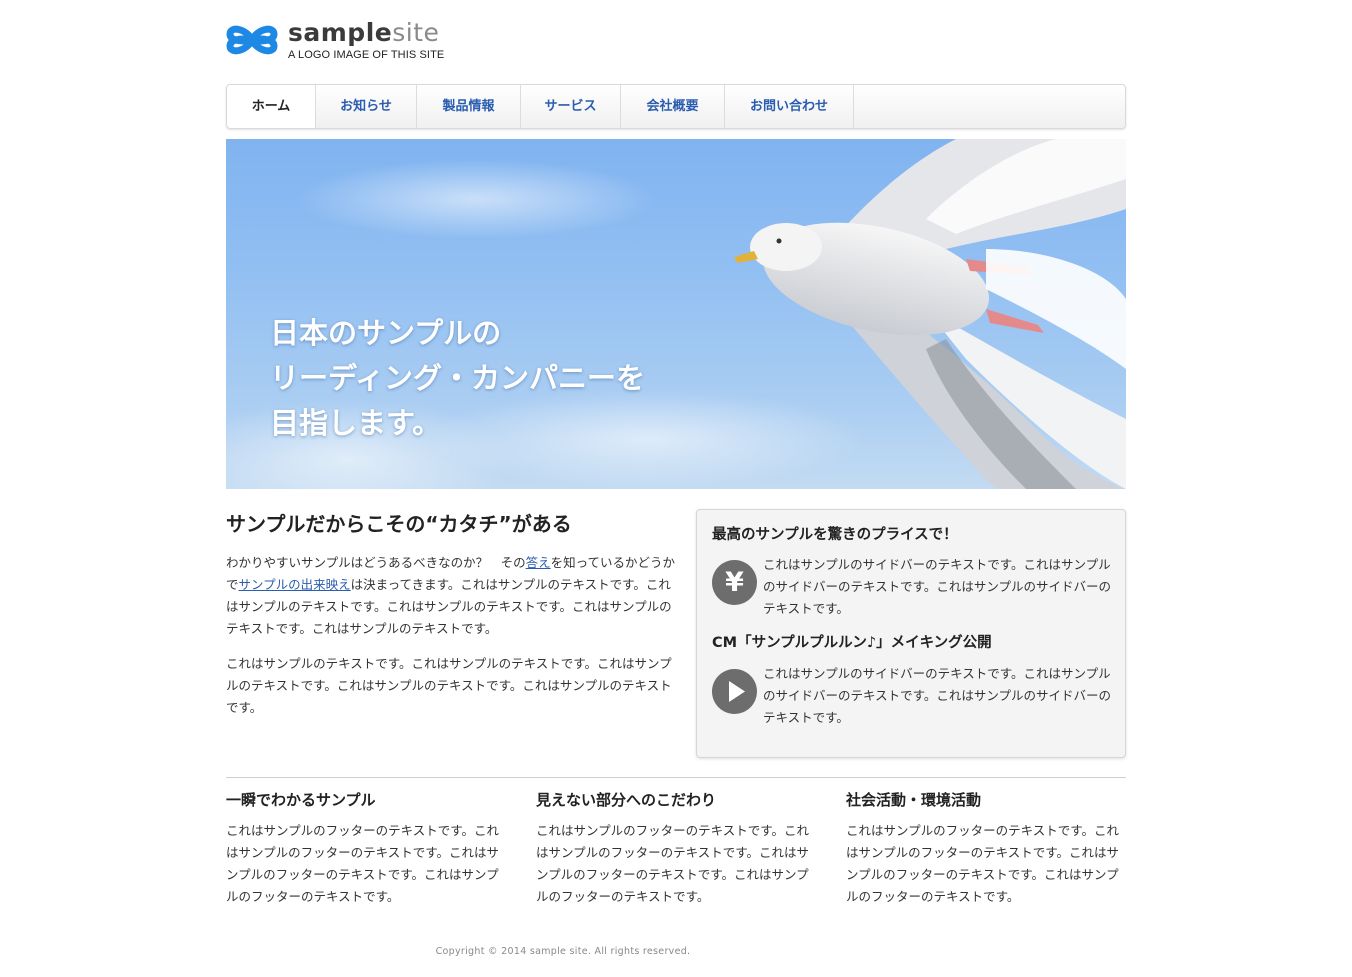  What do you see at coordinates (271, 106) in the screenshot?
I see `nav-item-home: ホーム` at bounding box center [271, 106].